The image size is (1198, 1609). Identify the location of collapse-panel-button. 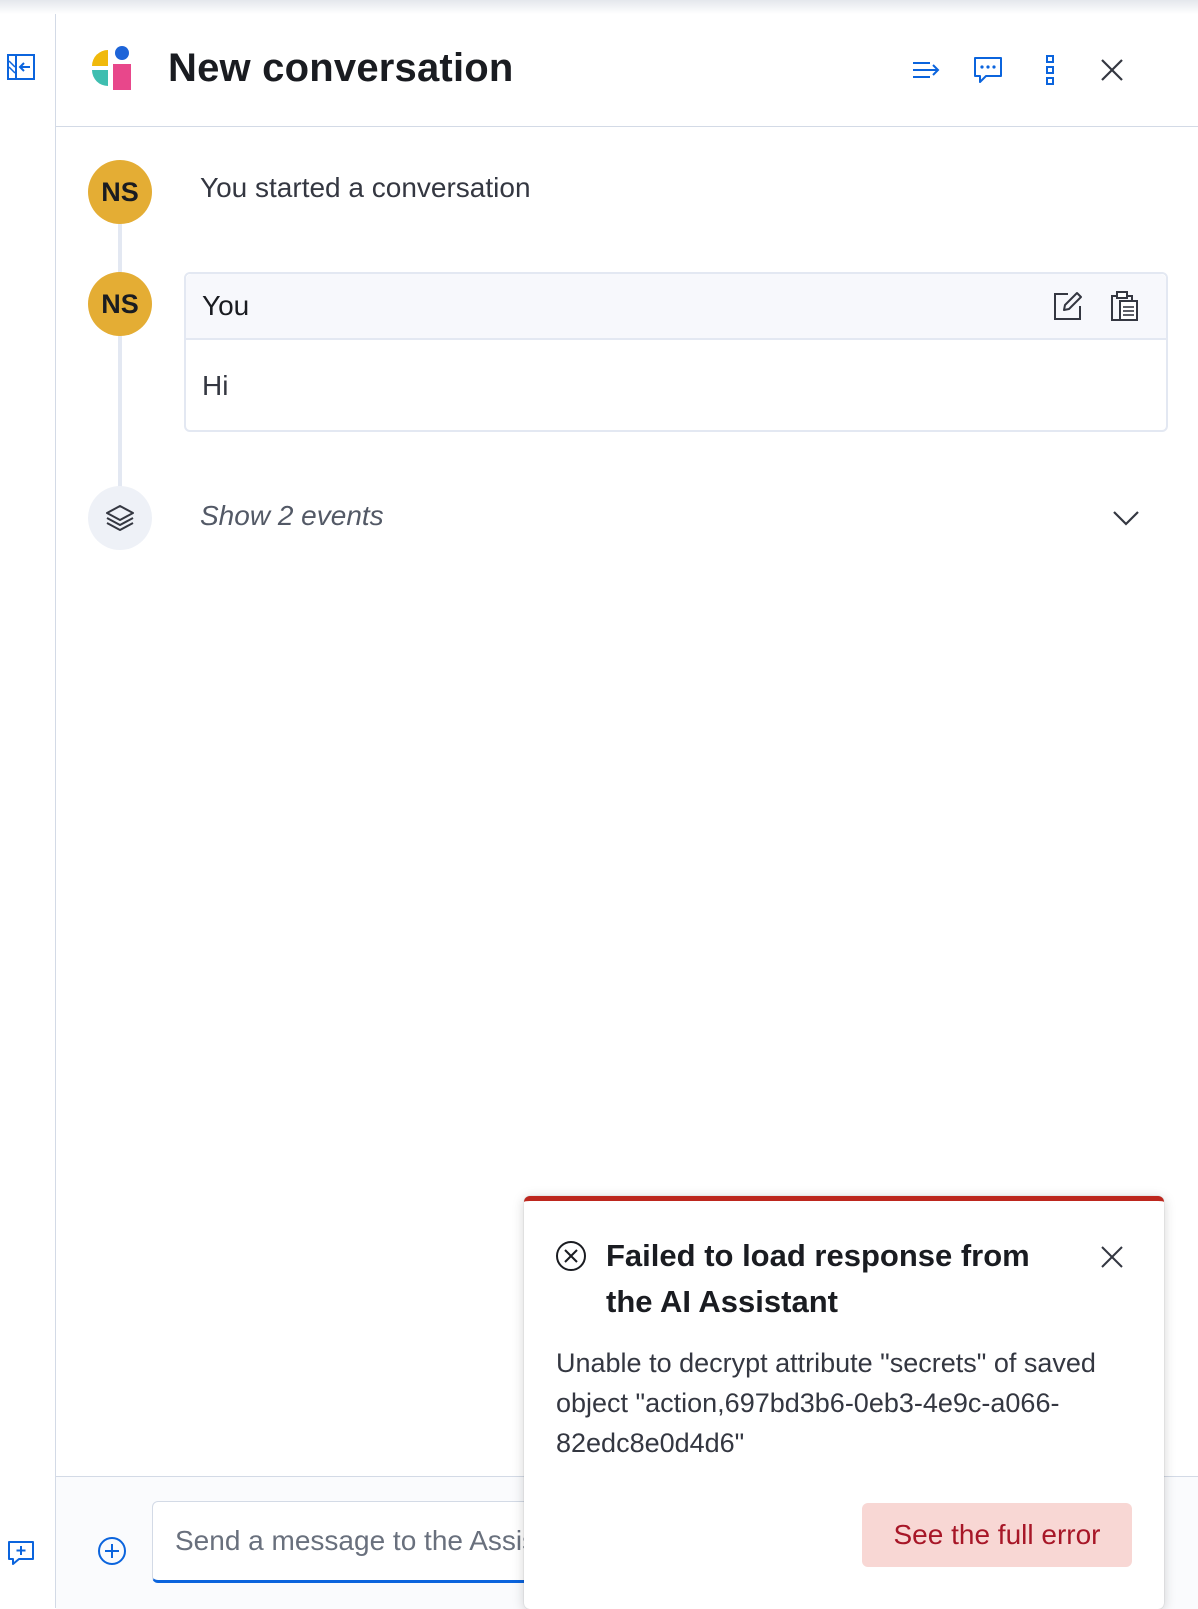
(21, 67).